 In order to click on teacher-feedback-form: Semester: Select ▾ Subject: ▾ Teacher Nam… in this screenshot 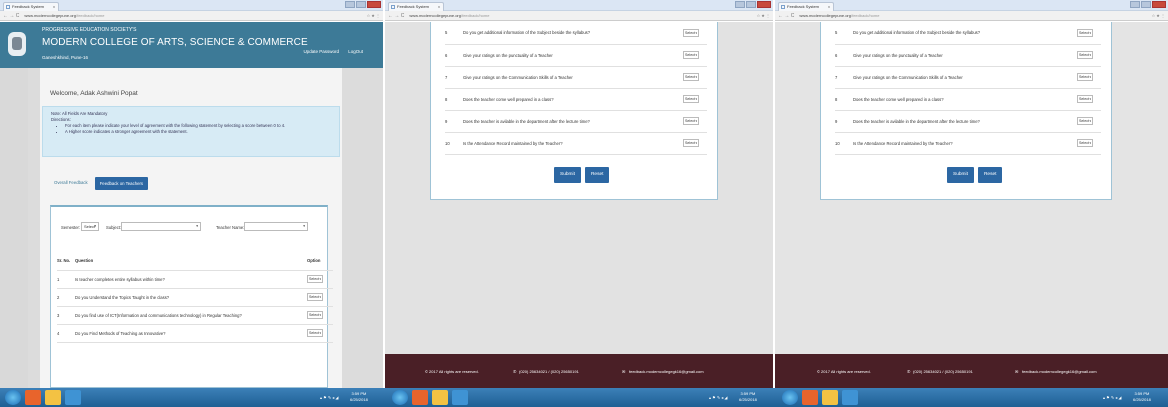, I will do `click(191, 296)`.